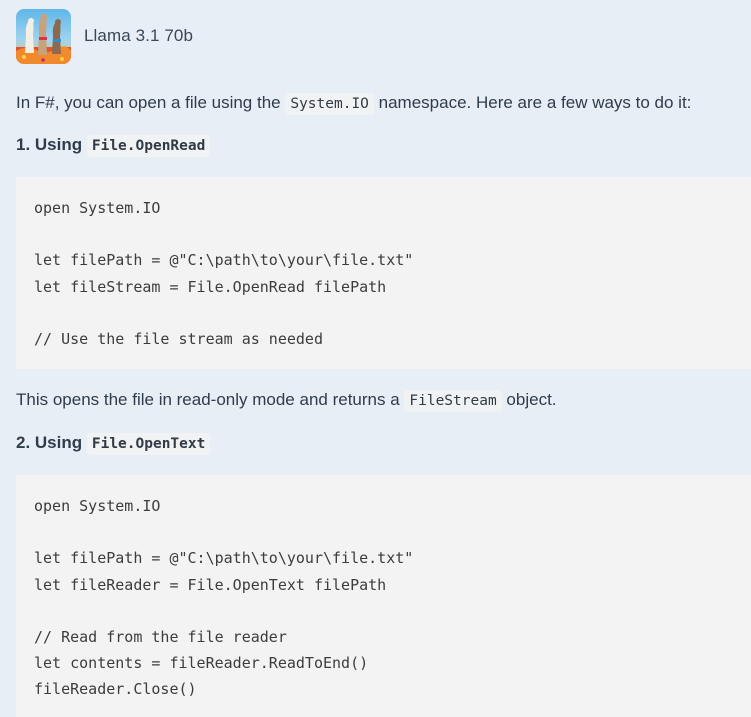 This screenshot has width=751, height=717. Describe the element at coordinates (529, 399) in the screenshot. I see `desc-text-after: object.` at that location.